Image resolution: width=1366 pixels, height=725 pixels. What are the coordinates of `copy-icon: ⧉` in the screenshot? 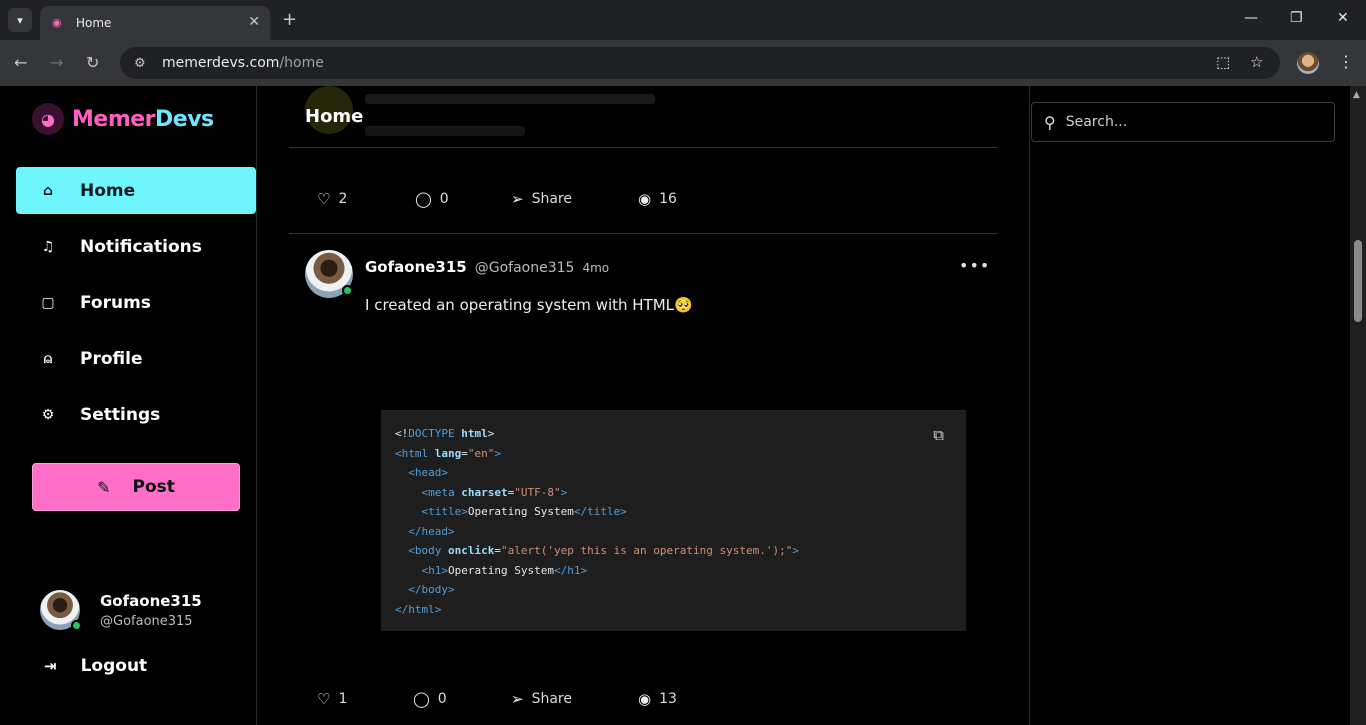 It's located at (938, 436).